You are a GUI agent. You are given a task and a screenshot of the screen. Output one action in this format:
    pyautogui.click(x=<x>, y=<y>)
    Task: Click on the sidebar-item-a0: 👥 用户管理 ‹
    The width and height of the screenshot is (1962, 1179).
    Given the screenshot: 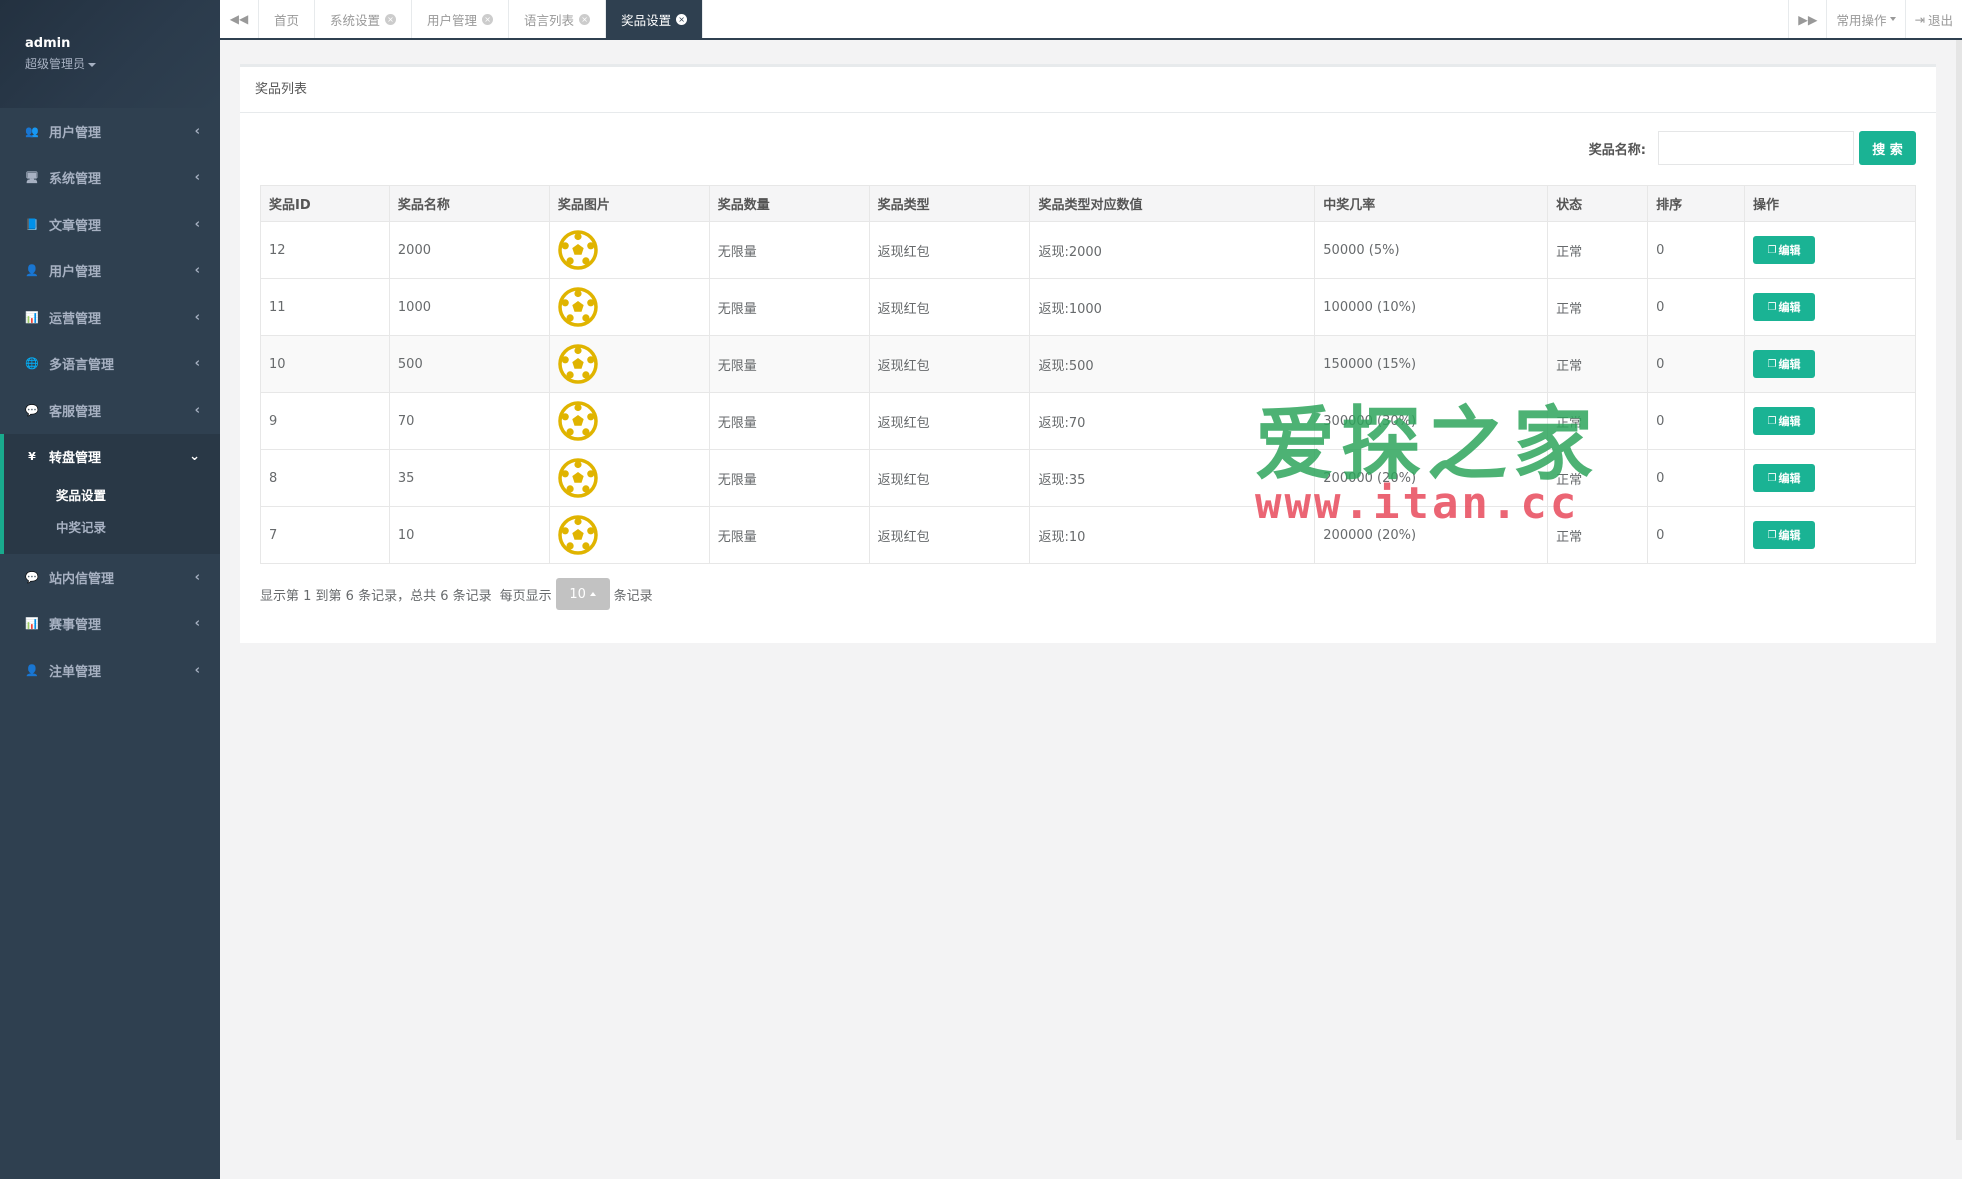 What is the action you would take?
    pyautogui.click(x=110, y=131)
    